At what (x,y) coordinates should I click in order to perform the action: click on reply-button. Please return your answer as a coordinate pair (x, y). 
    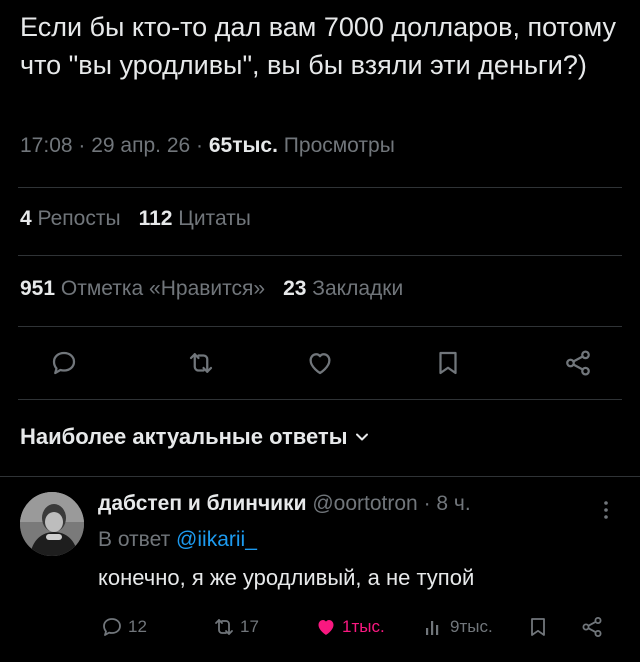
    Looking at the image, I should click on (64, 363).